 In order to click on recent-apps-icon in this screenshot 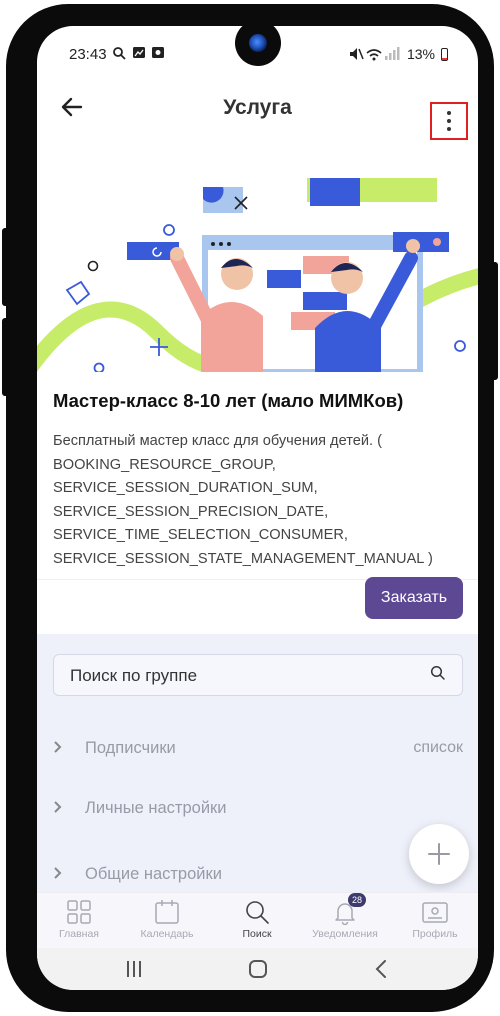, I will do `click(134, 969)`.